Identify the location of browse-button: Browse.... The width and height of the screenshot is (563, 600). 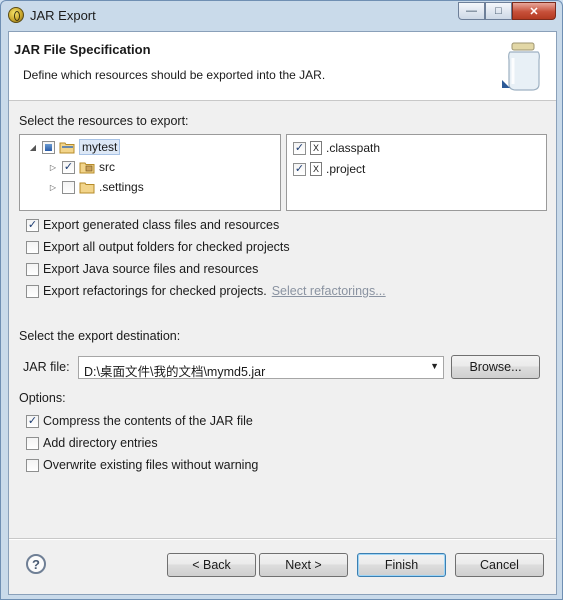
(495, 367).